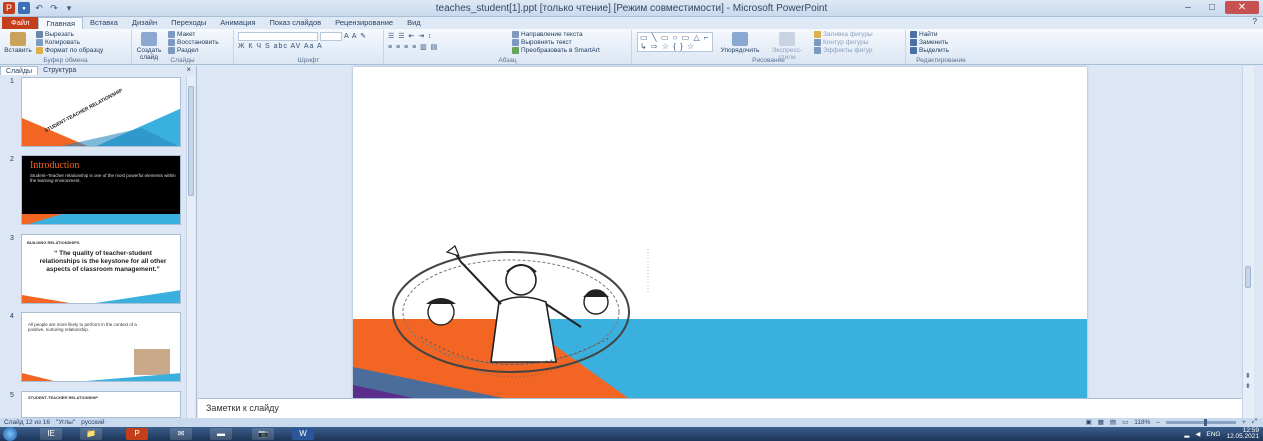 Image resolution: width=1263 pixels, height=441 pixels. I want to click on text-direction-button: Направление текста, so click(547, 34).